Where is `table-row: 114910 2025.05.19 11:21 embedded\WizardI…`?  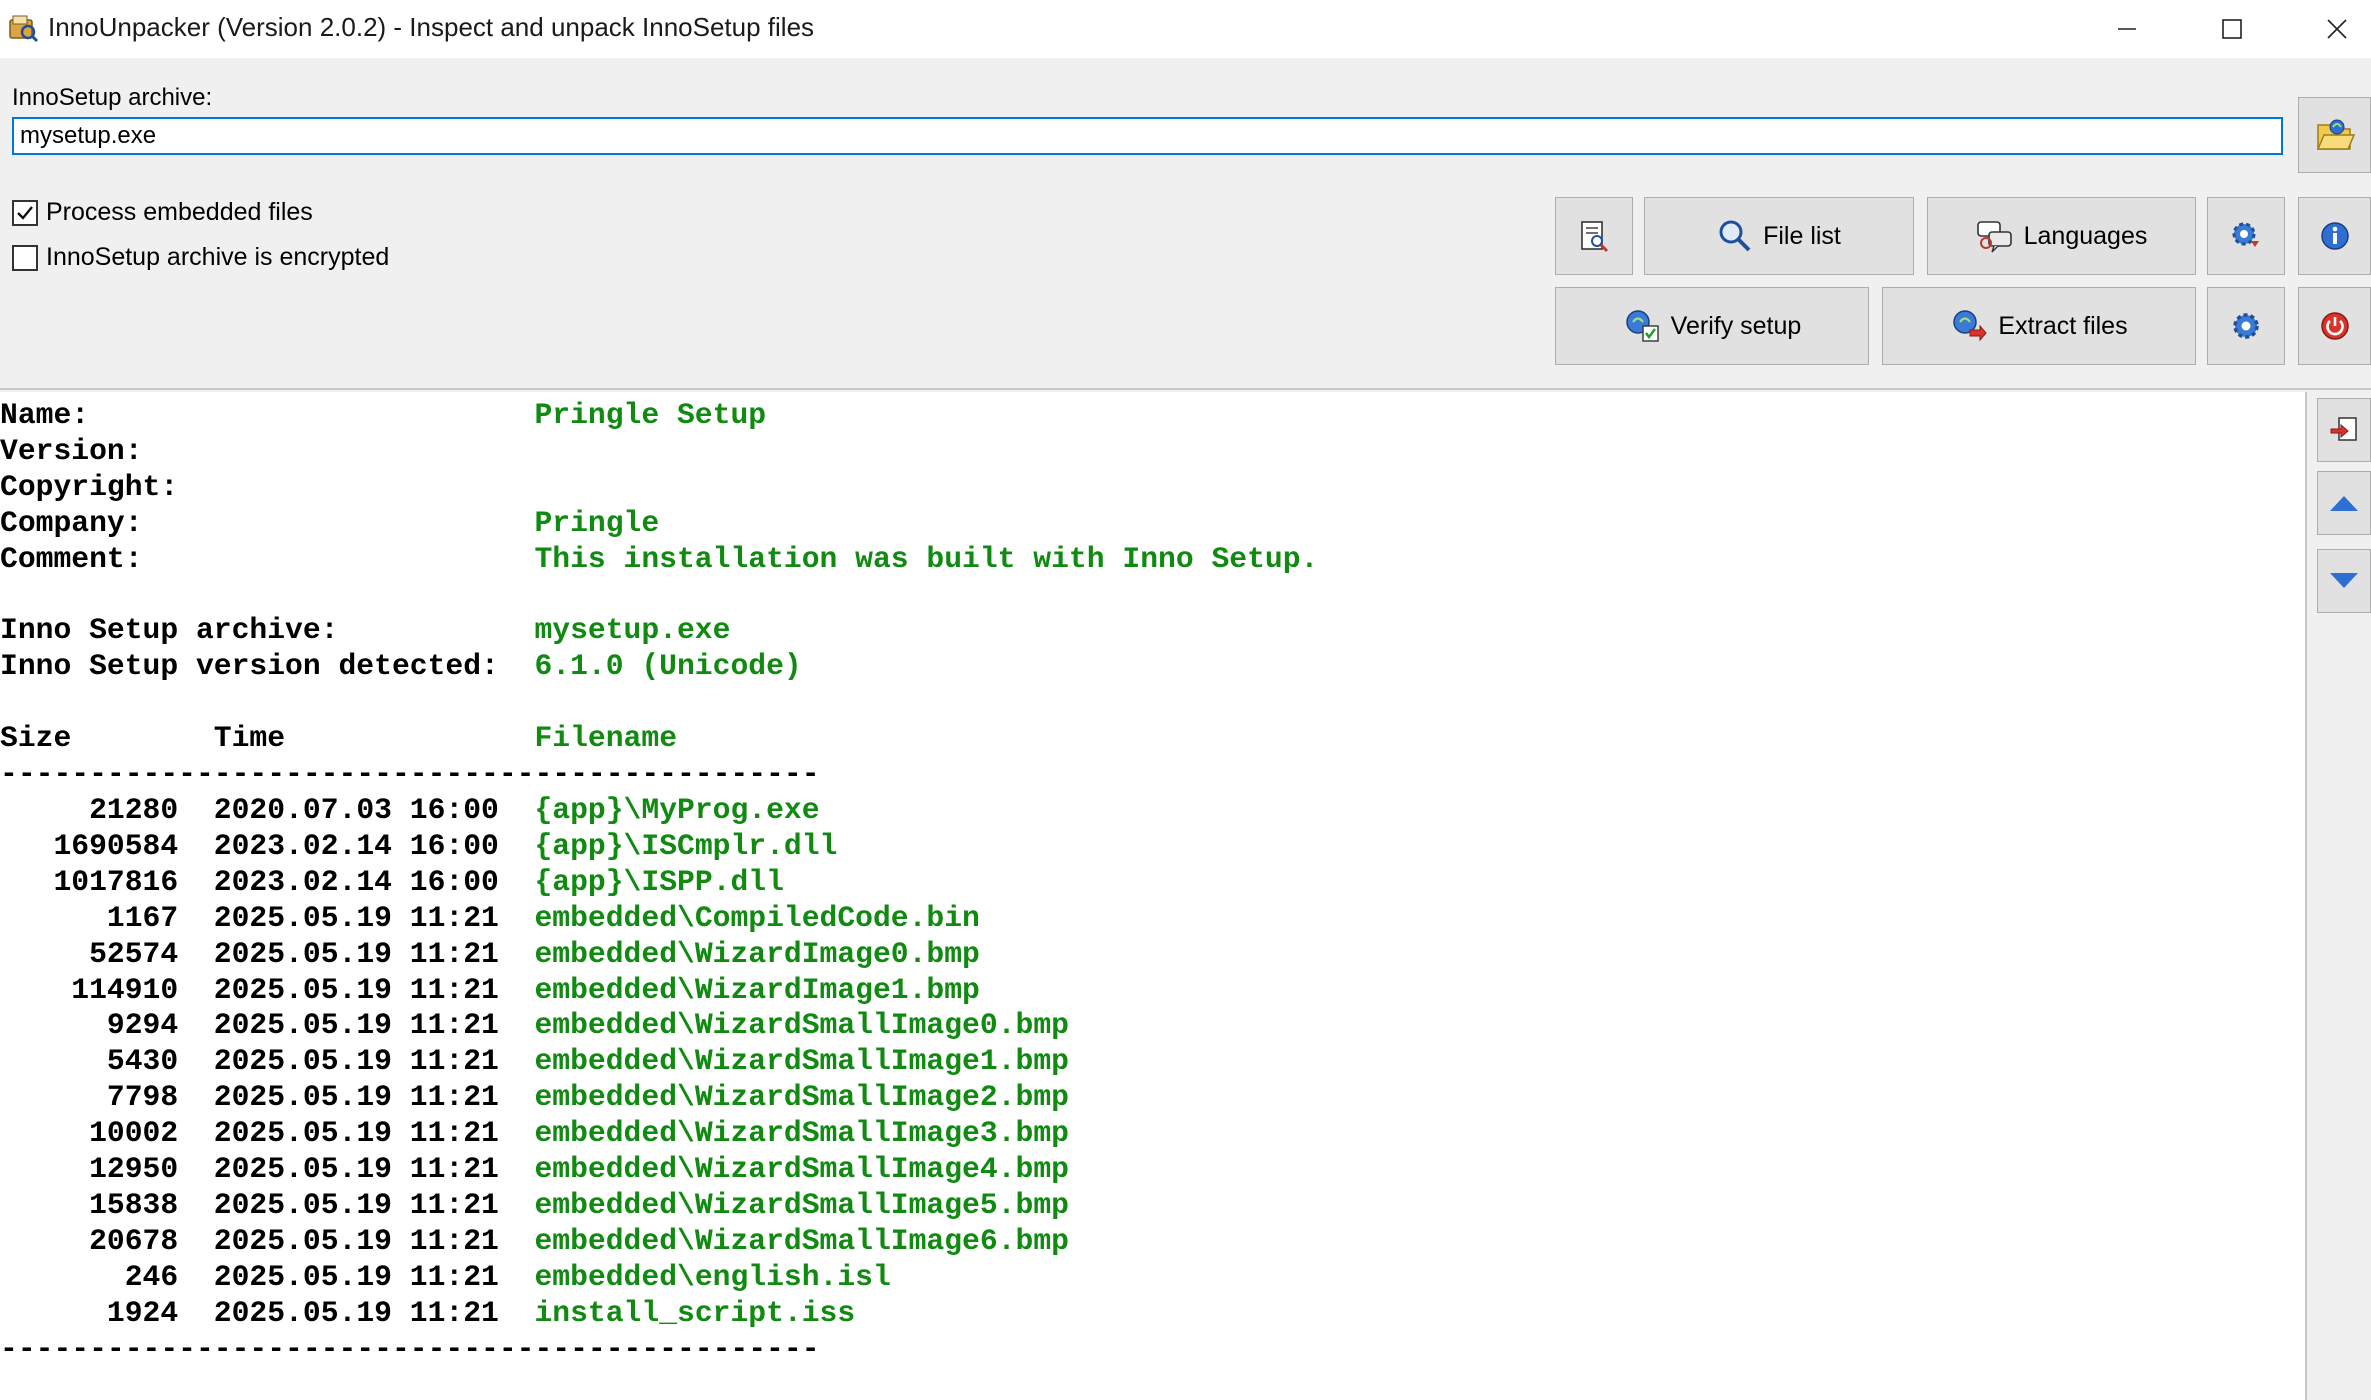 table-row: 114910 2025.05.19 11:21 embedded\WizardI… is located at coordinates (490, 990).